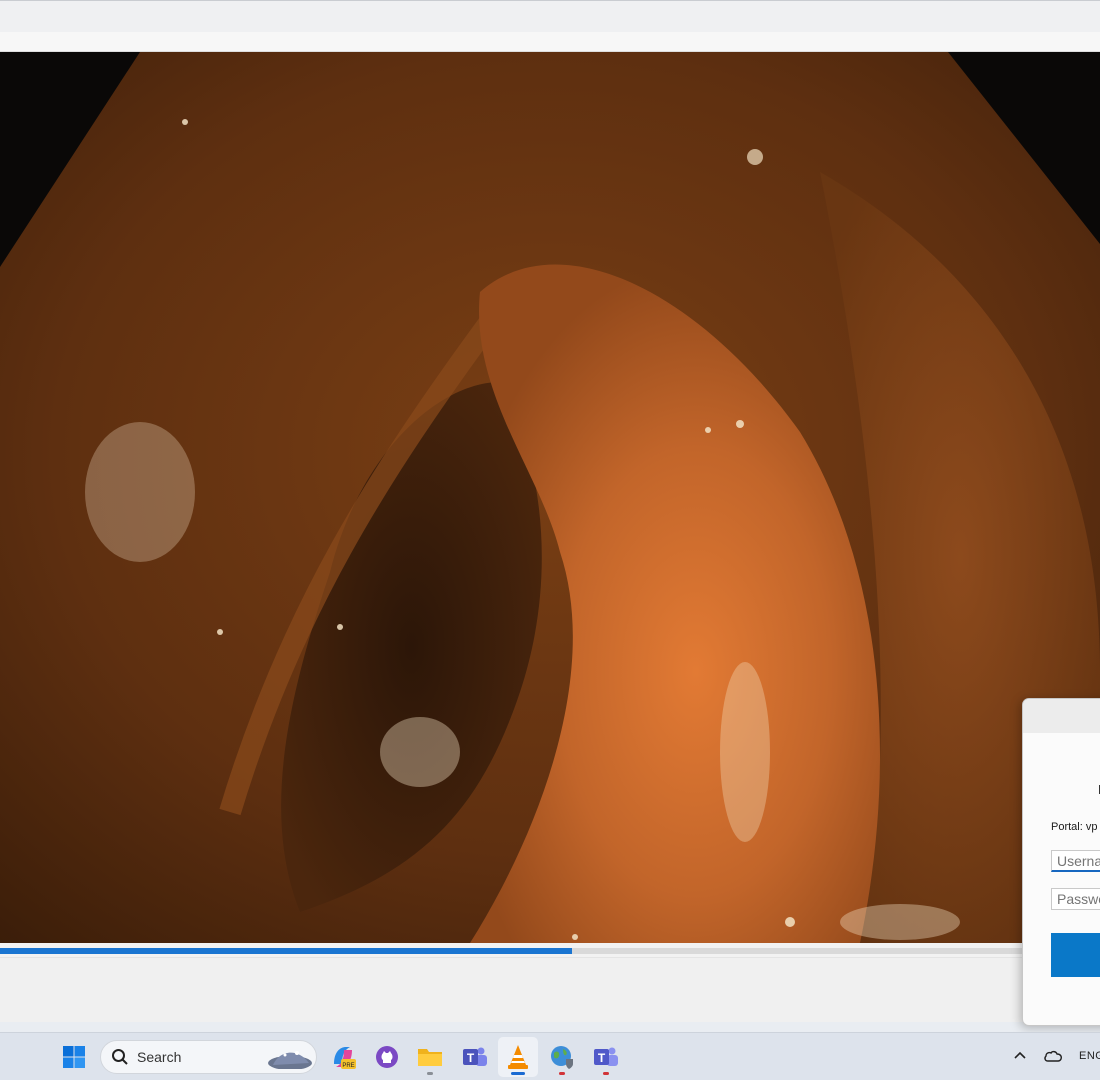  Describe the element at coordinates (120, 1057) in the screenshot. I see `search-icon` at that location.